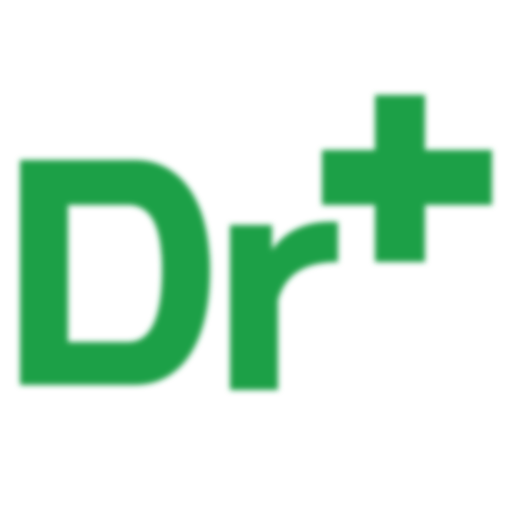 This screenshot has height=512, width=512. Describe the element at coordinates (284, 305) in the screenshot. I see `letter-r-glyph` at that location.